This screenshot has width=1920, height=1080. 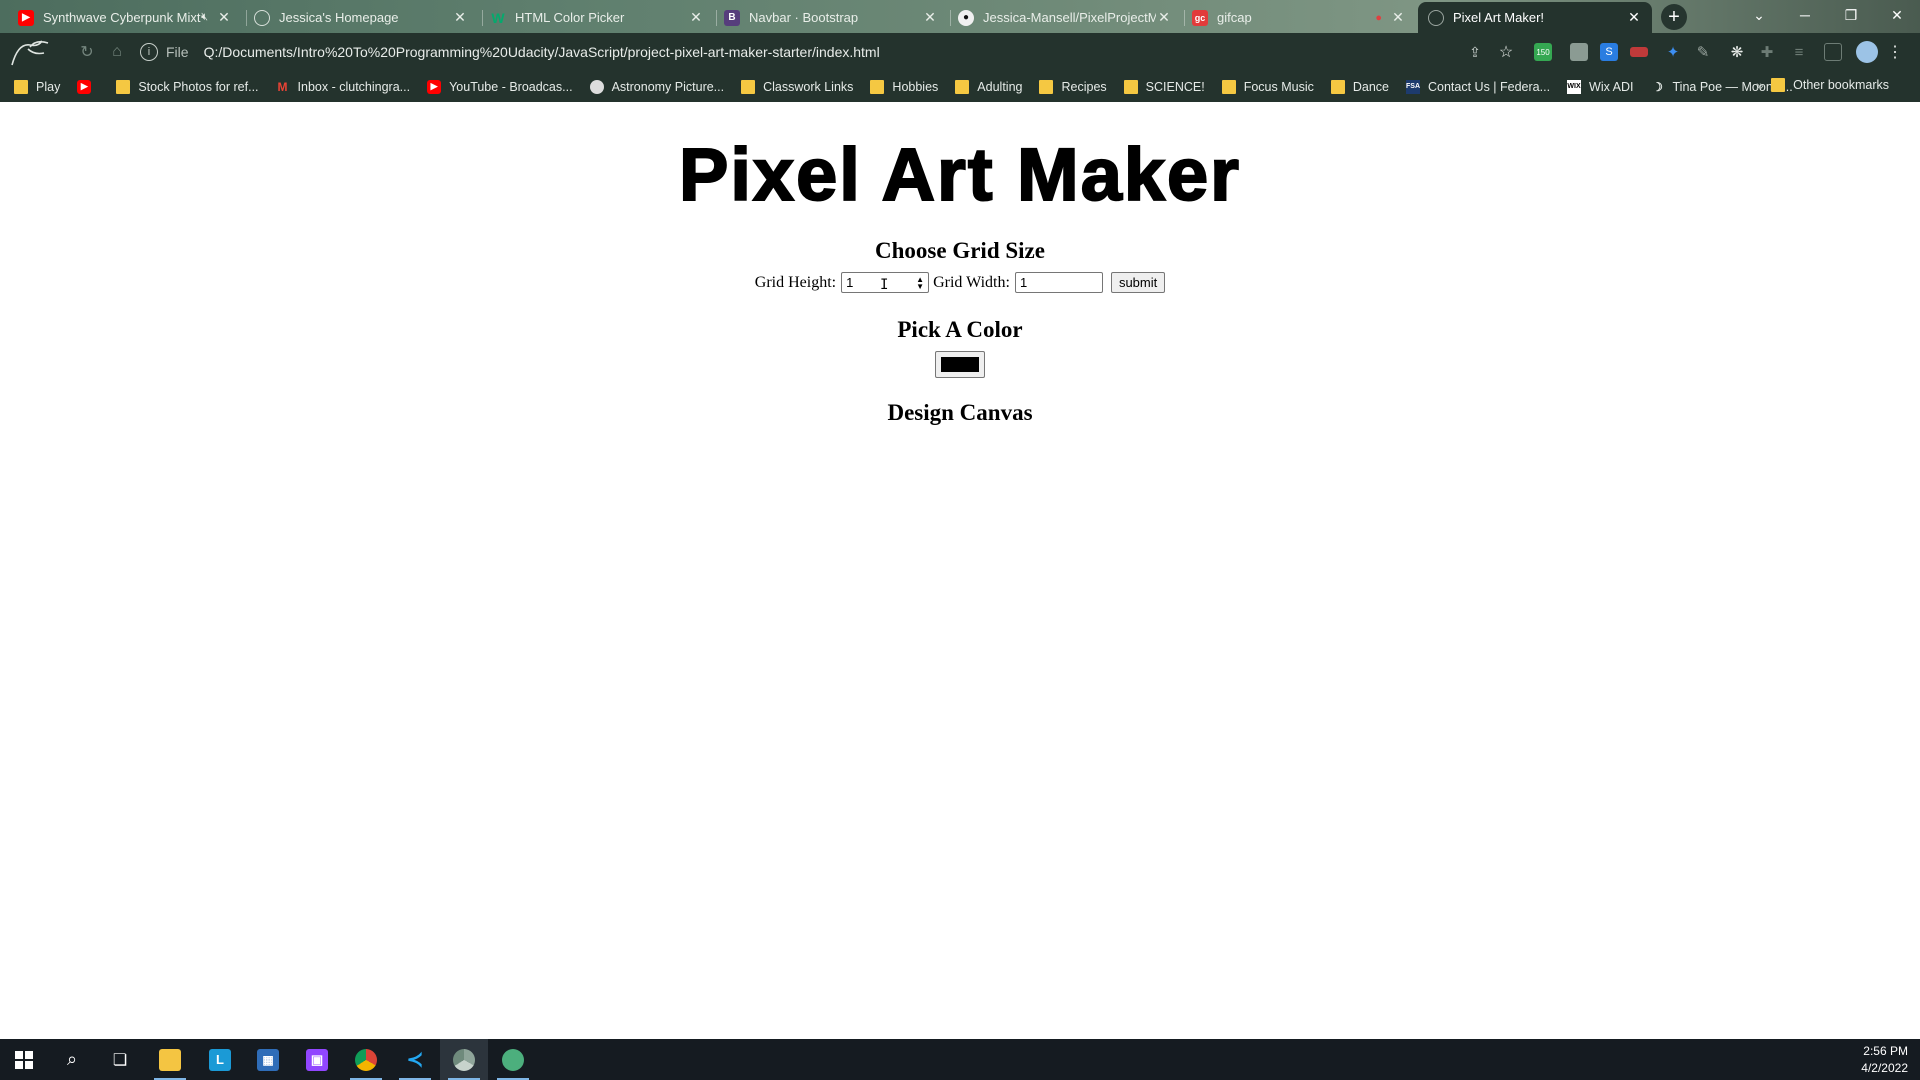 What do you see at coordinates (339, 17) in the screenshot?
I see `tab-title: Jessica's Homepage` at bounding box center [339, 17].